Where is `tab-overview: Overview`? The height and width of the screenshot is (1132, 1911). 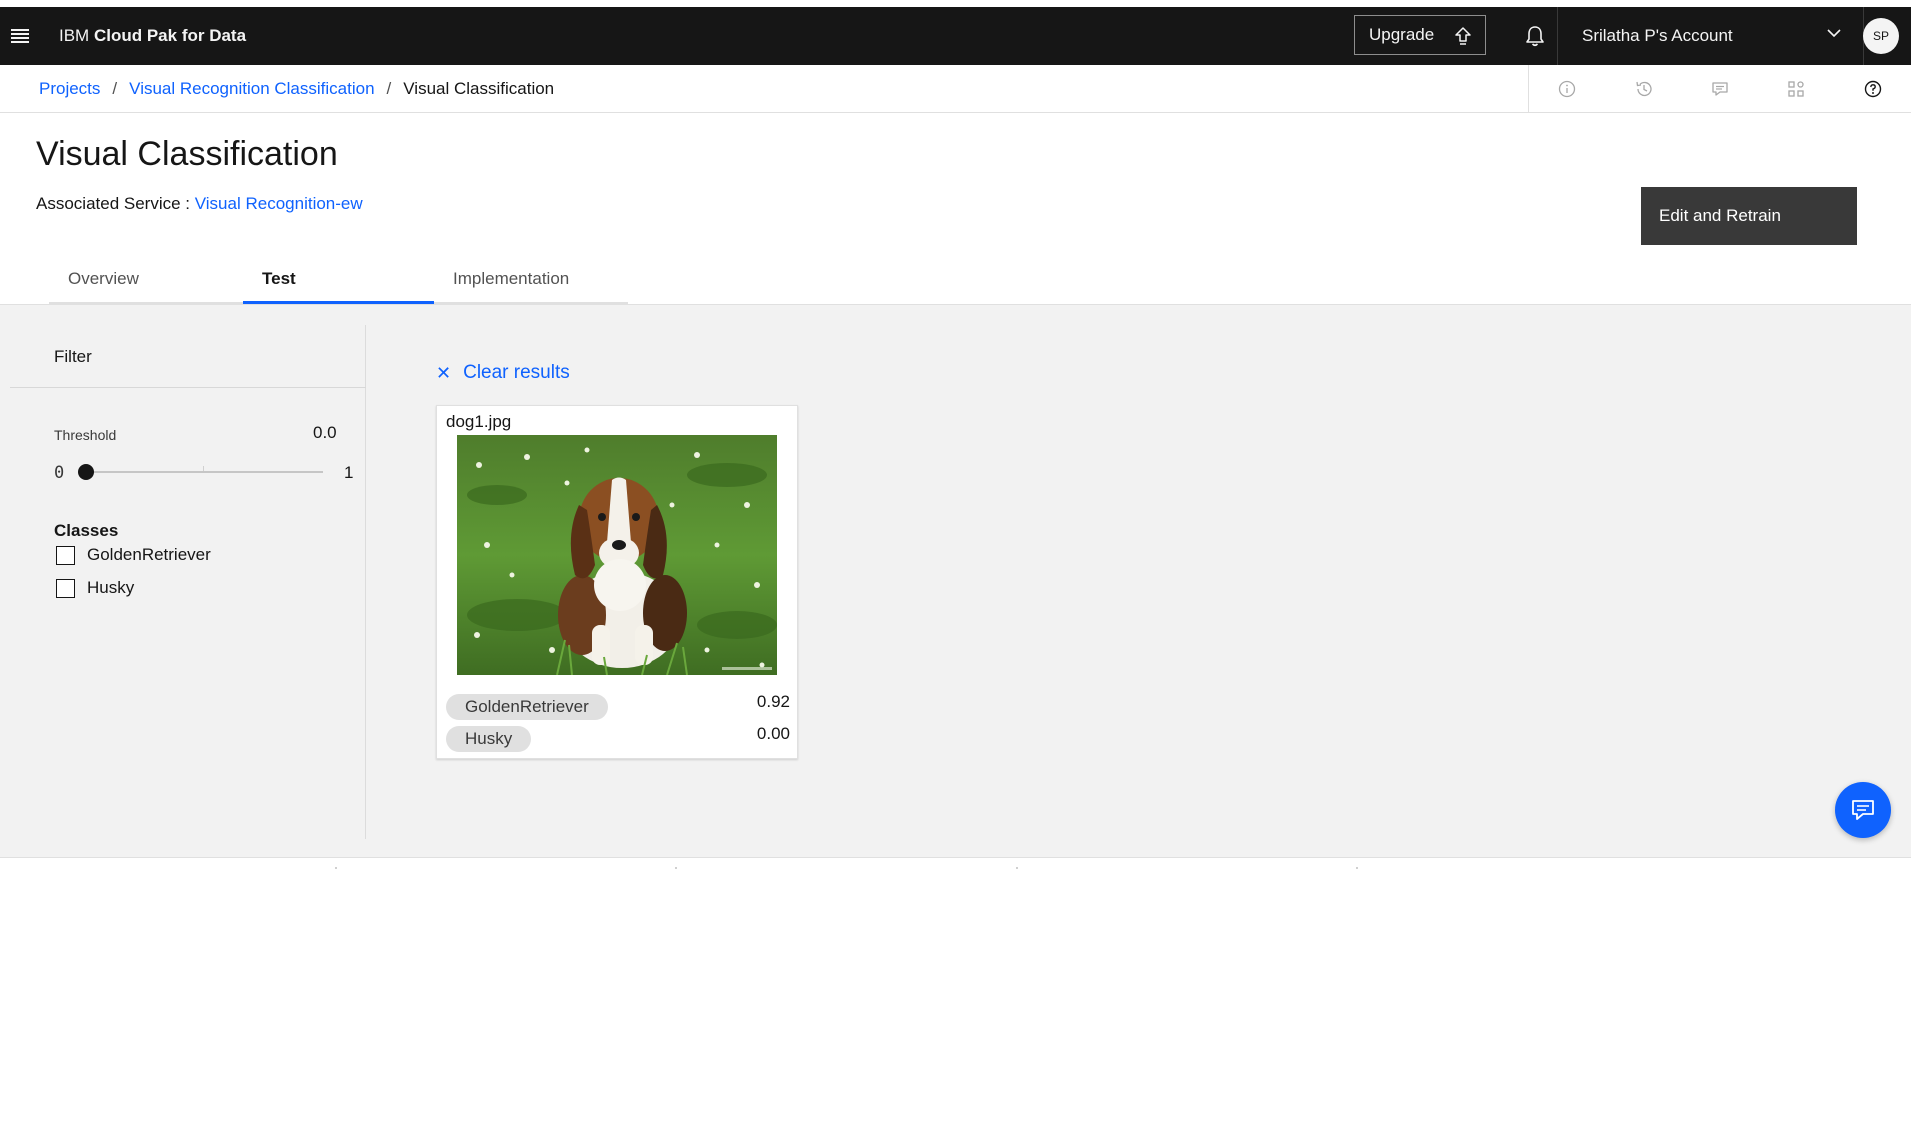
tab-overview: Overview is located at coordinates (146, 280).